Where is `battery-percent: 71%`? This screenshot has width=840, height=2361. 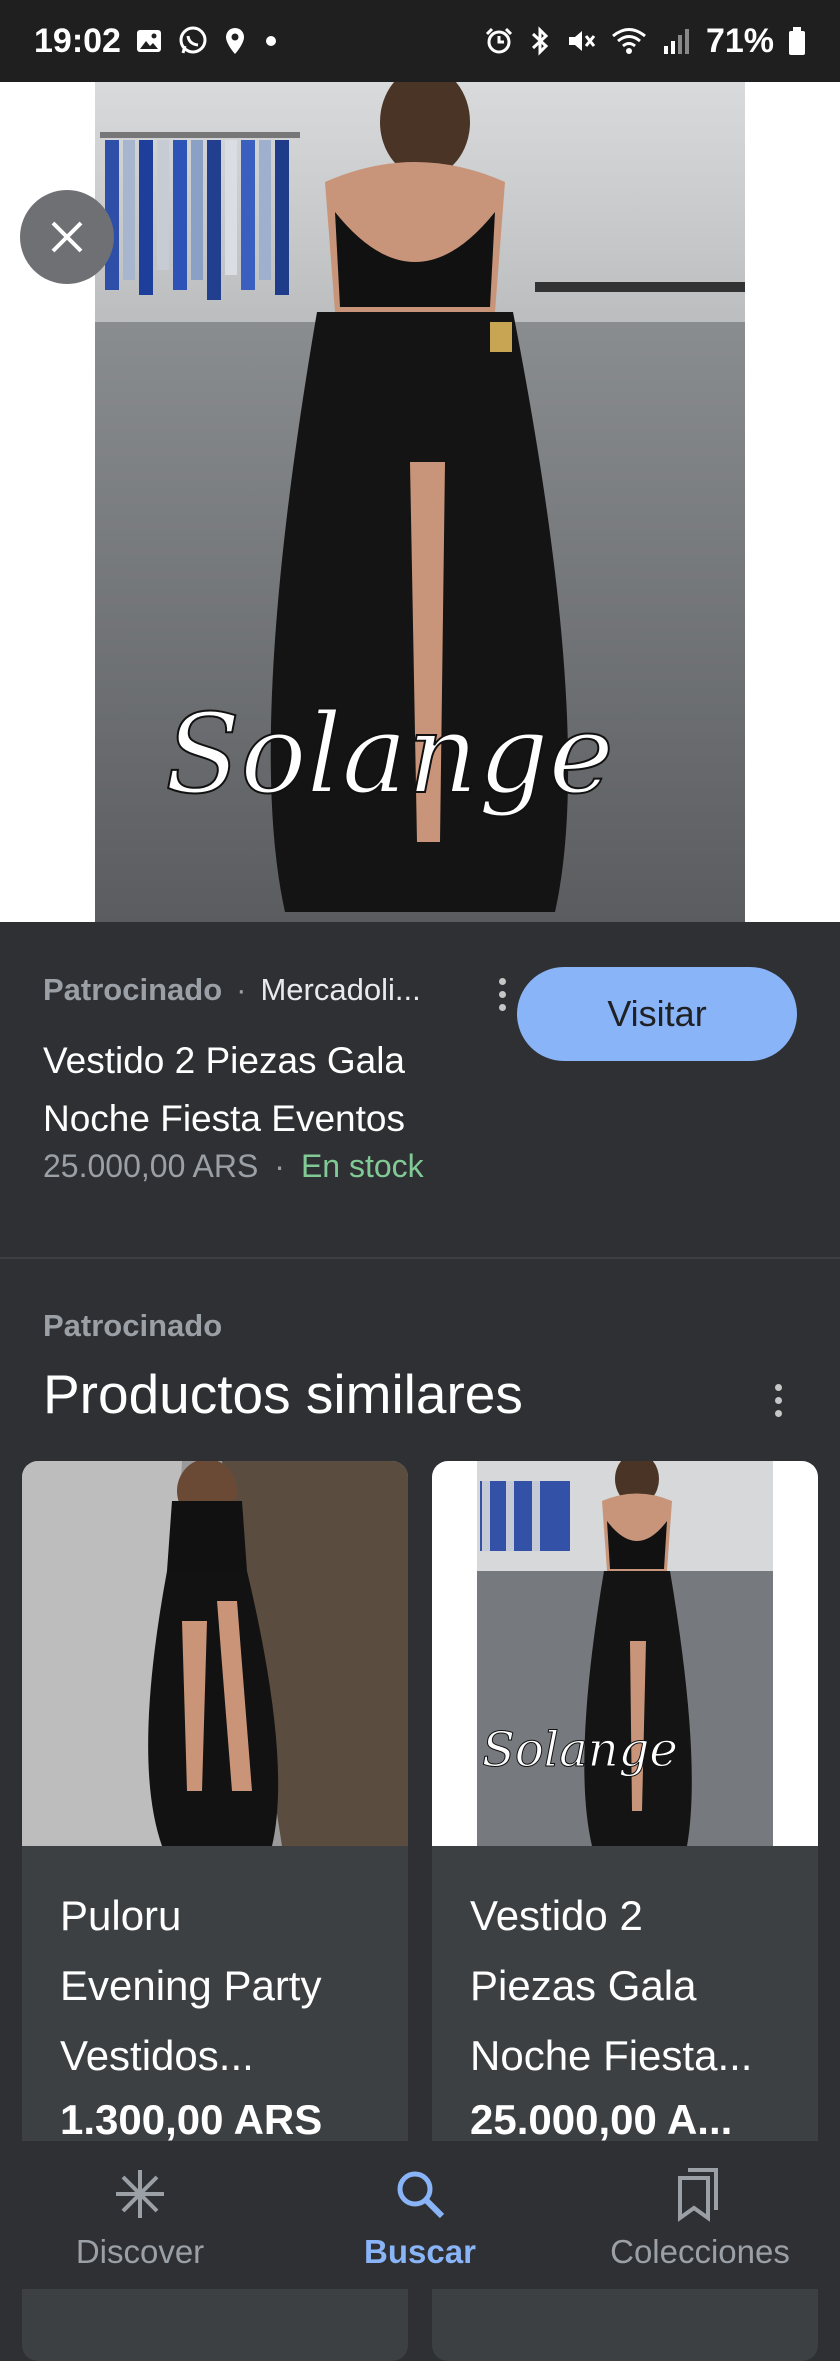
battery-percent: 71% is located at coordinates (739, 40).